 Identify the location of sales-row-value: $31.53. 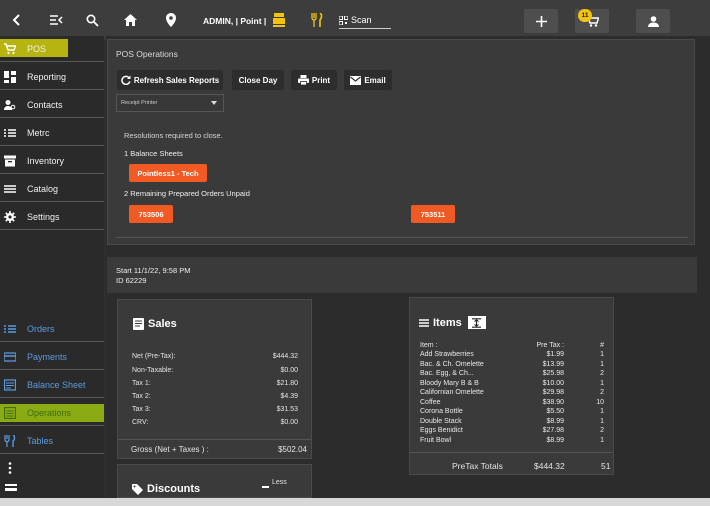
(287, 409).